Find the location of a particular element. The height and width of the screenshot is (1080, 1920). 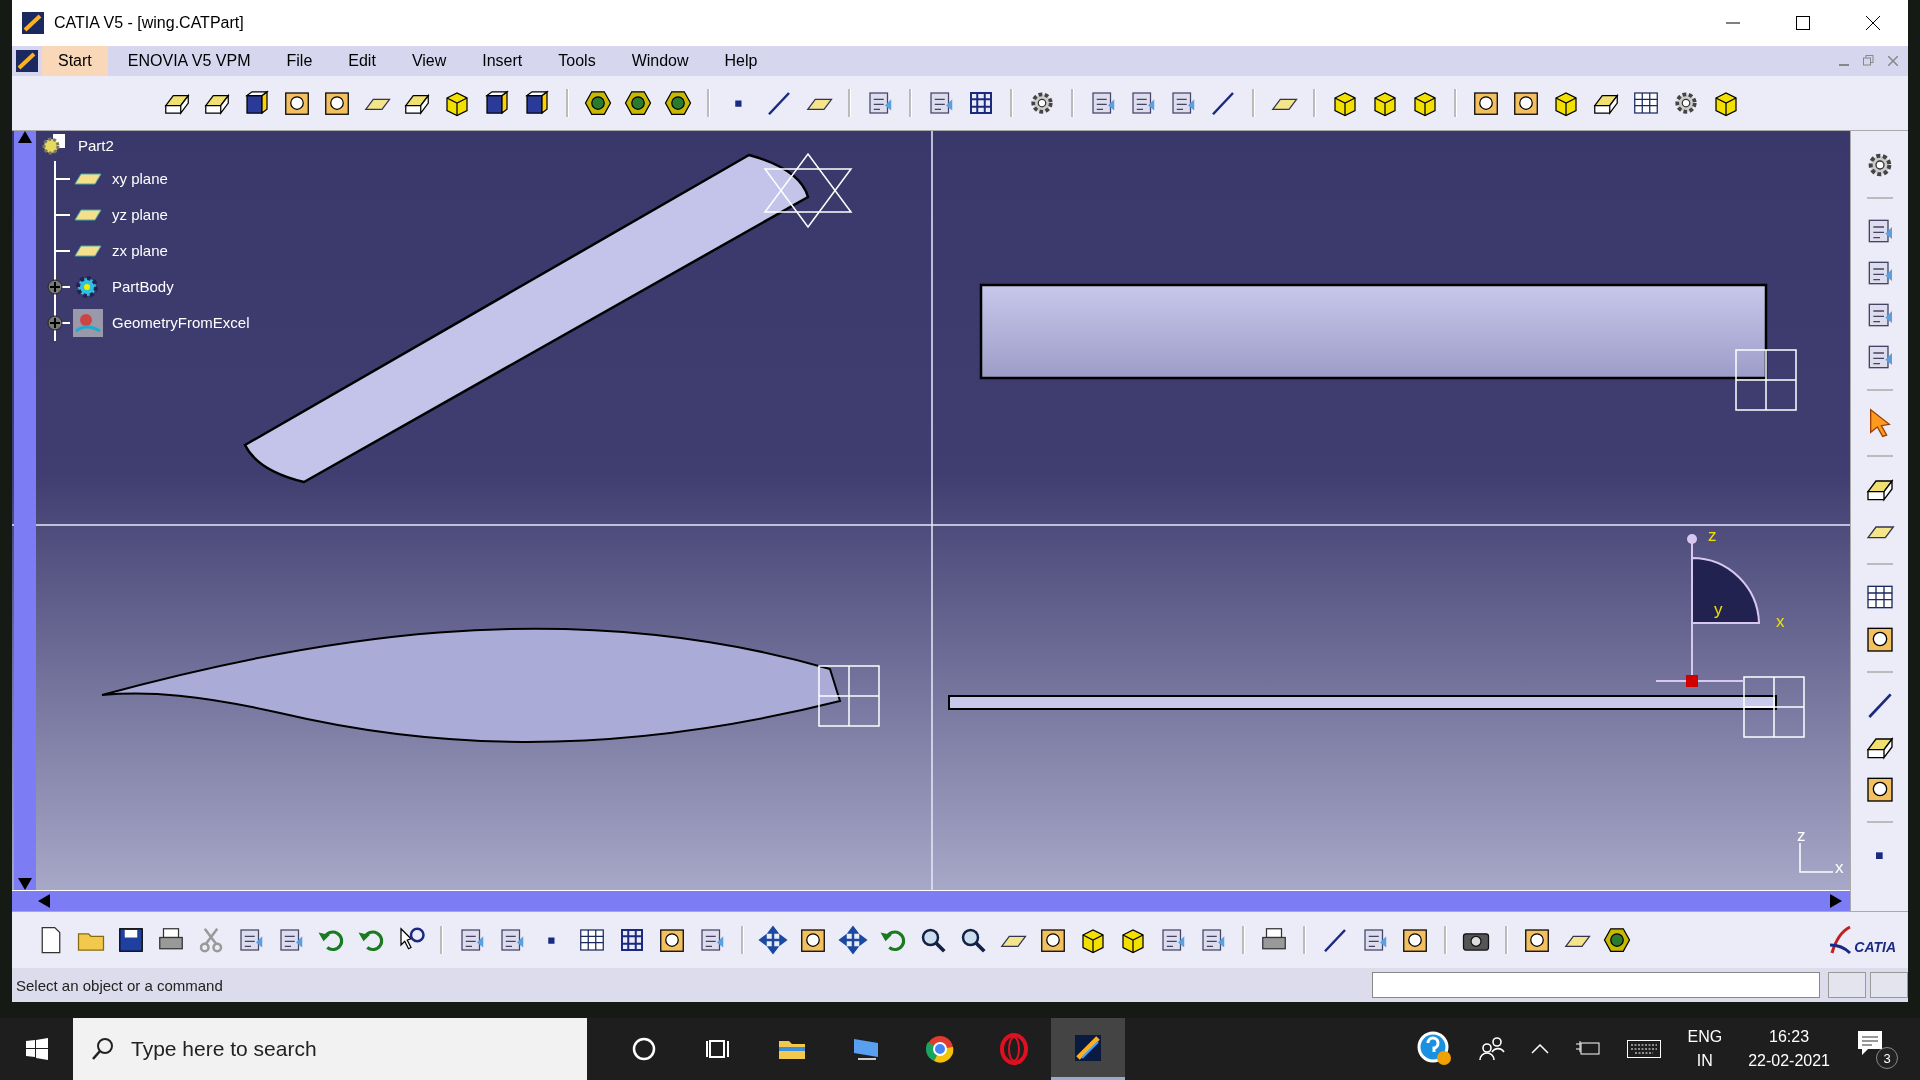

menu-item: File is located at coordinates (299, 60).